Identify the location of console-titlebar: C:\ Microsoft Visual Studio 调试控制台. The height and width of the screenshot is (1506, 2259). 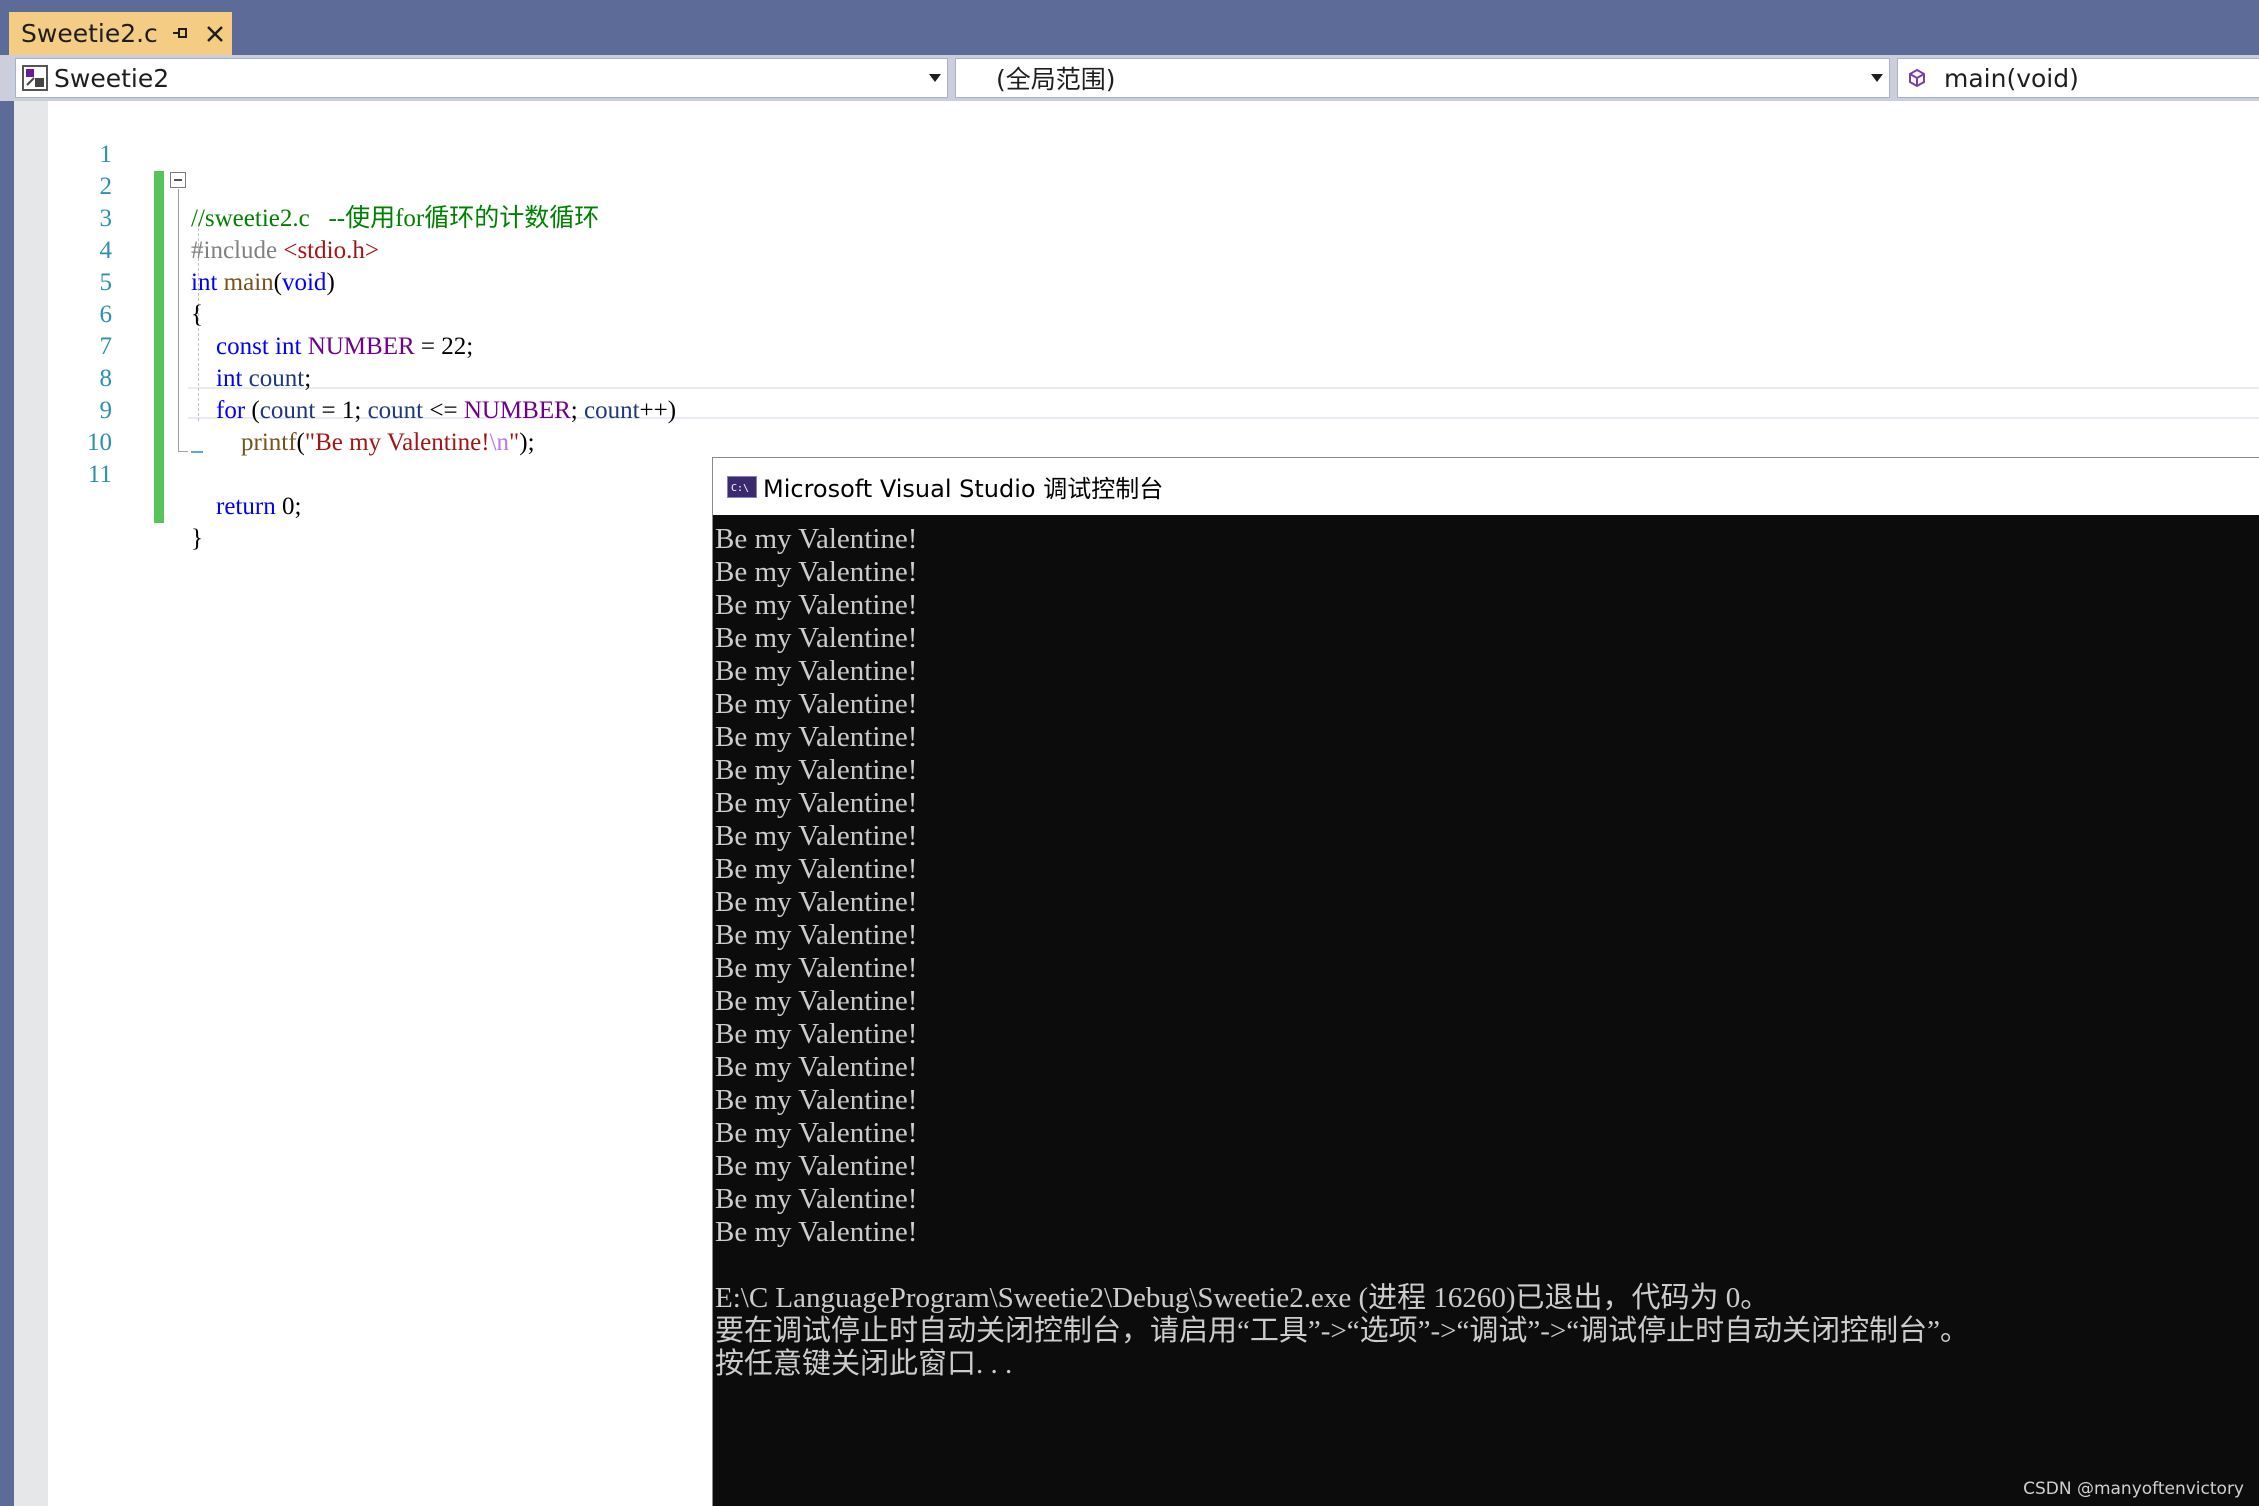
(1486, 486).